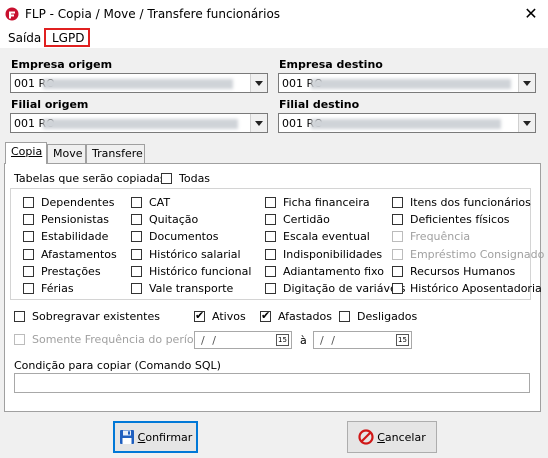 The height and width of the screenshot is (458, 548). I want to click on chk-label: Ficha financeira, so click(326, 202).